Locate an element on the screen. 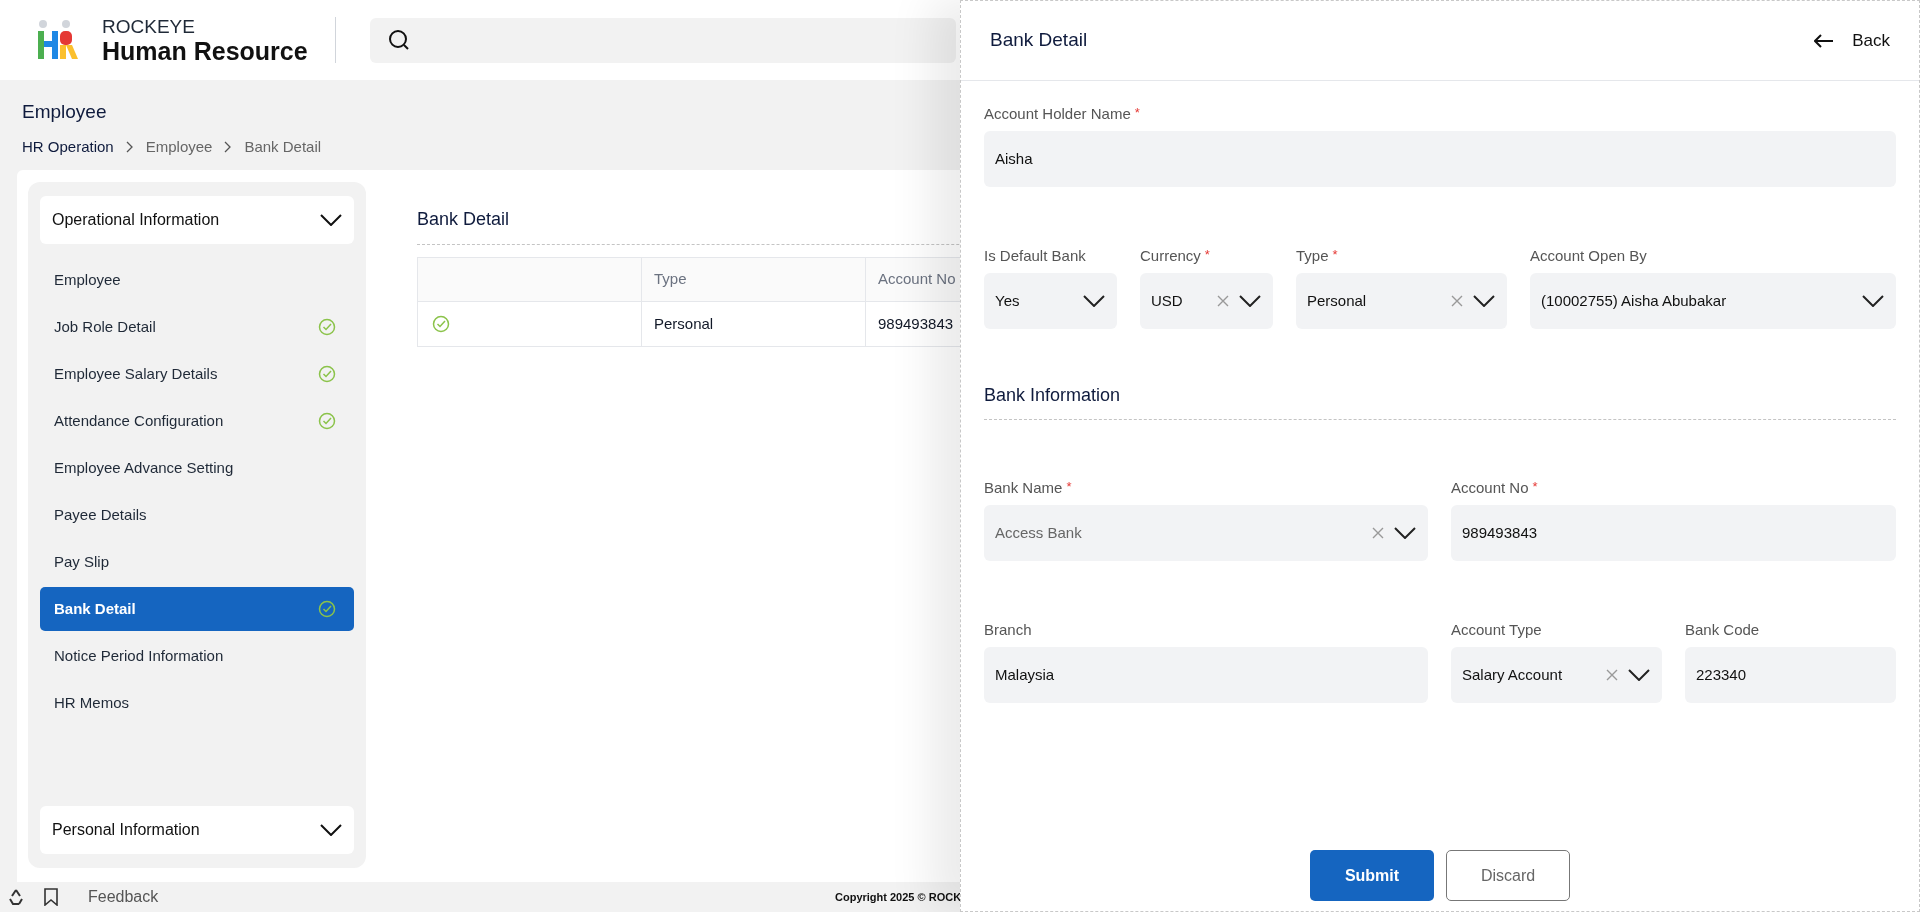 This screenshot has height=912, width=1920. breadcrumb-link: HR Operation is located at coordinates (68, 146).